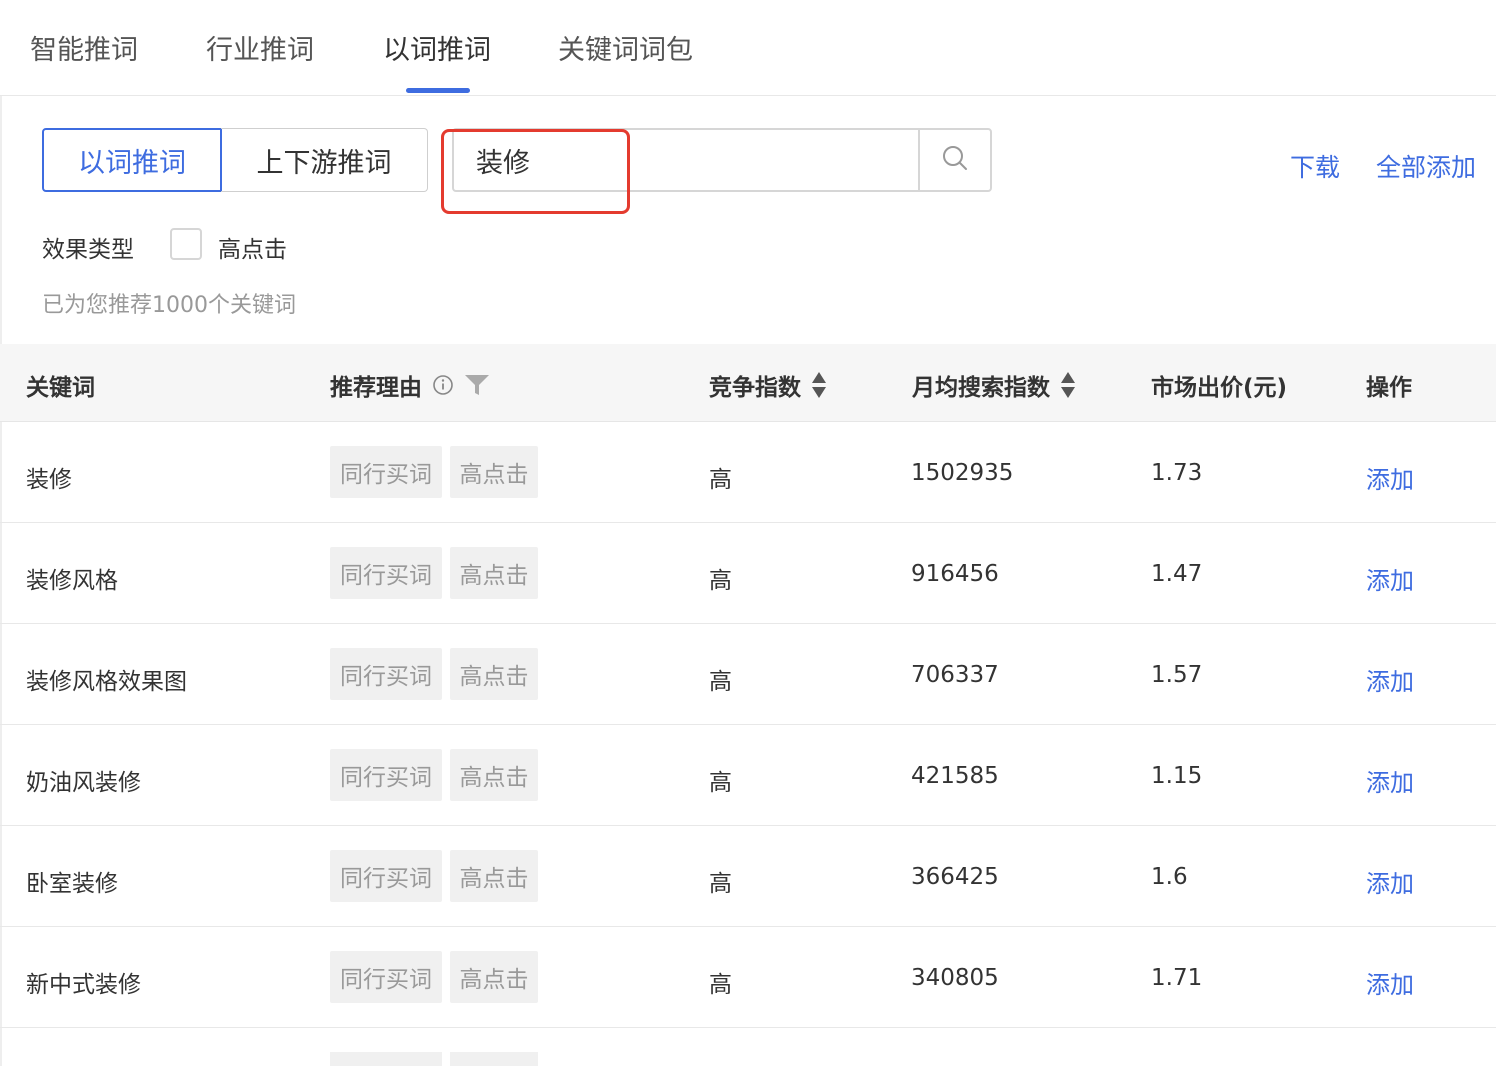 This screenshot has width=1496, height=1066. Describe the element at coordinates (437, 47) in the screenshot. I see `tab-word-based: 以词推词` at that location.